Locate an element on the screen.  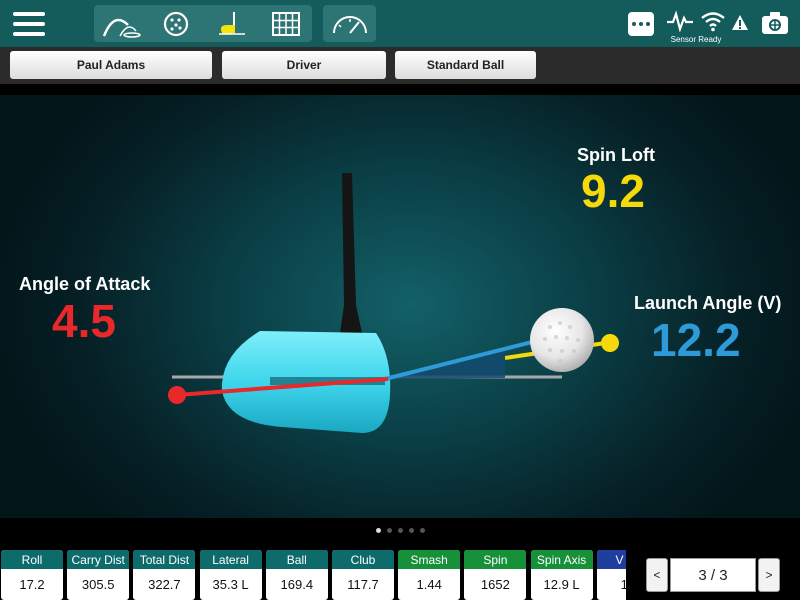
angle-of-attack-marker is located at coordinates (177, 395).